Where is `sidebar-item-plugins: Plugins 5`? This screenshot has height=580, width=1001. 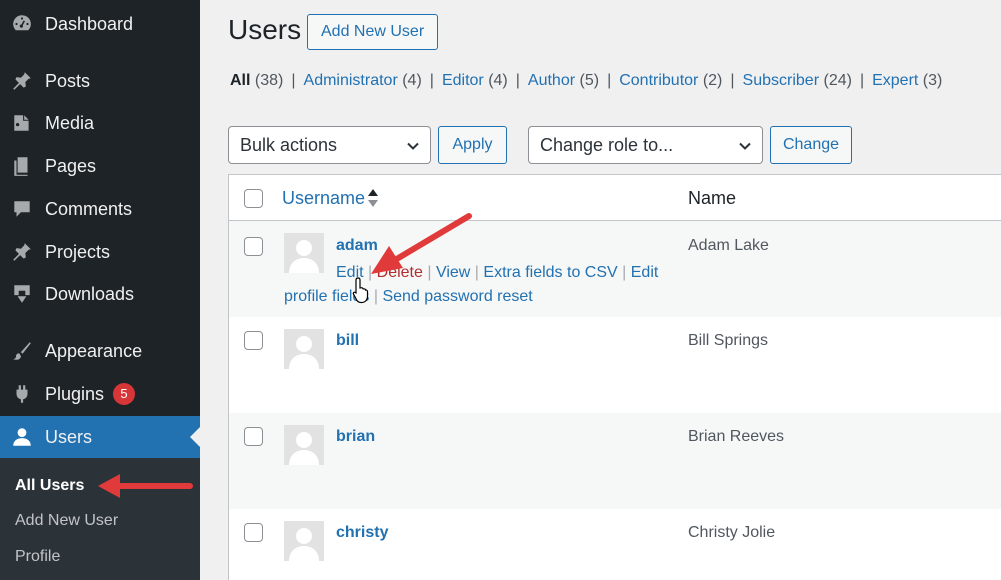
sidebar-item-plugins: Plugins 5 is located at coordinates (100, 394).